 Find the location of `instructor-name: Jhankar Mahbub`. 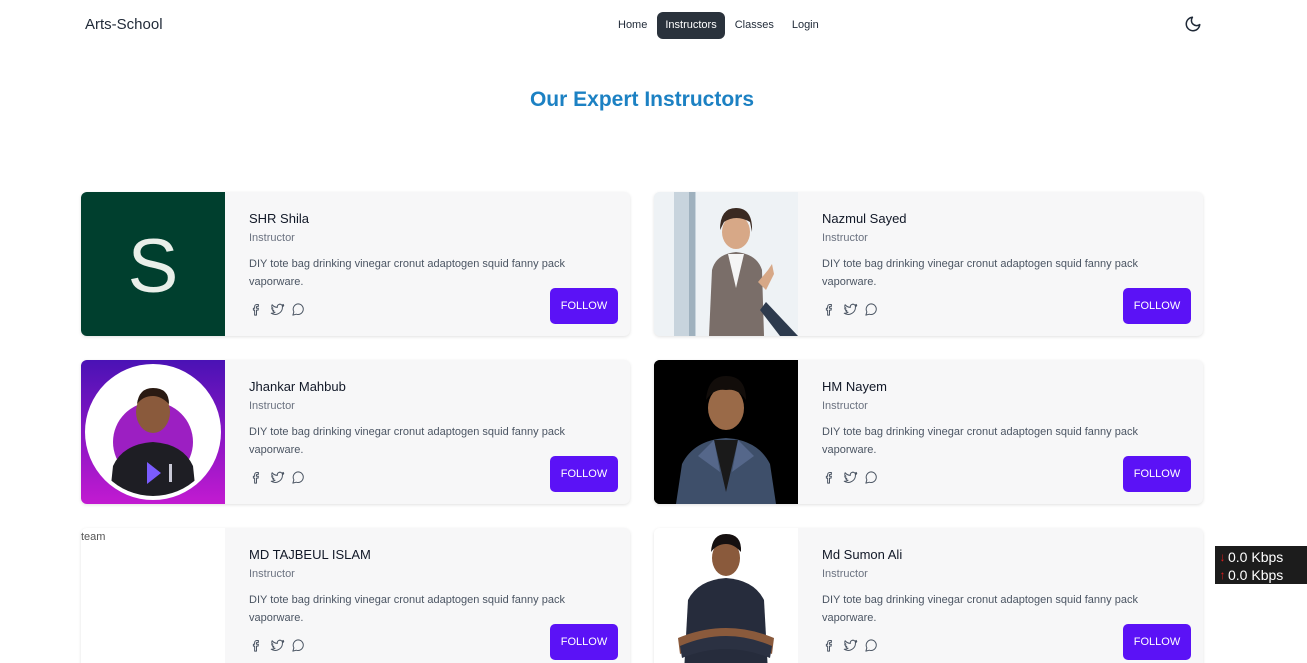

instructor-name: Jhankar Mahbub is located at coordinates (297, 386).